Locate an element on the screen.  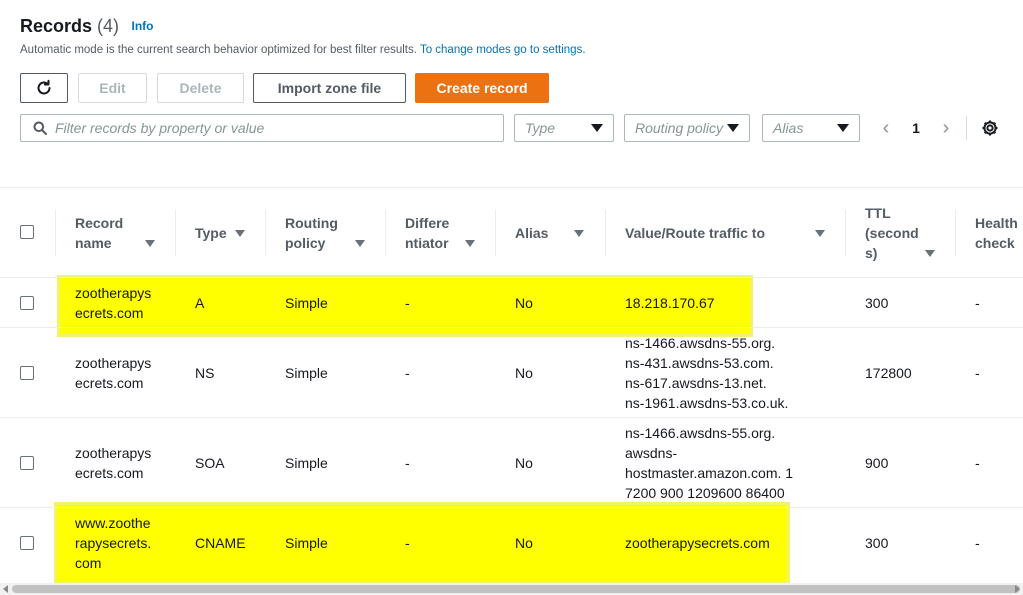
refresh-icon is located at coordinates (44, 87).